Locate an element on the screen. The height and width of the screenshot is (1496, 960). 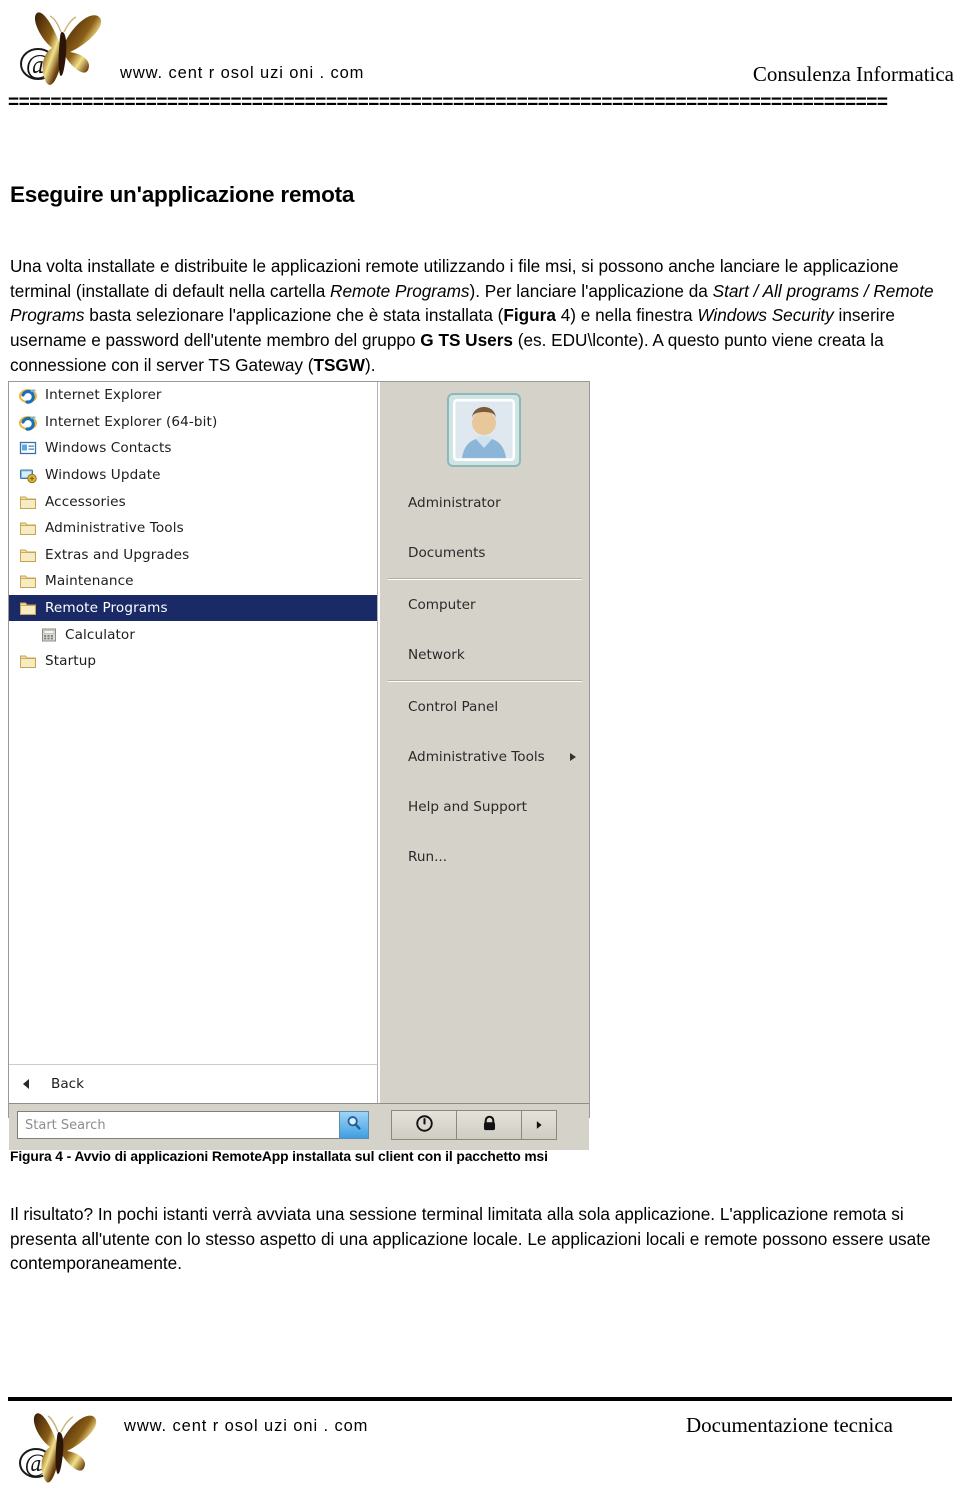
power-icon is located at coordinates (424, 1125).